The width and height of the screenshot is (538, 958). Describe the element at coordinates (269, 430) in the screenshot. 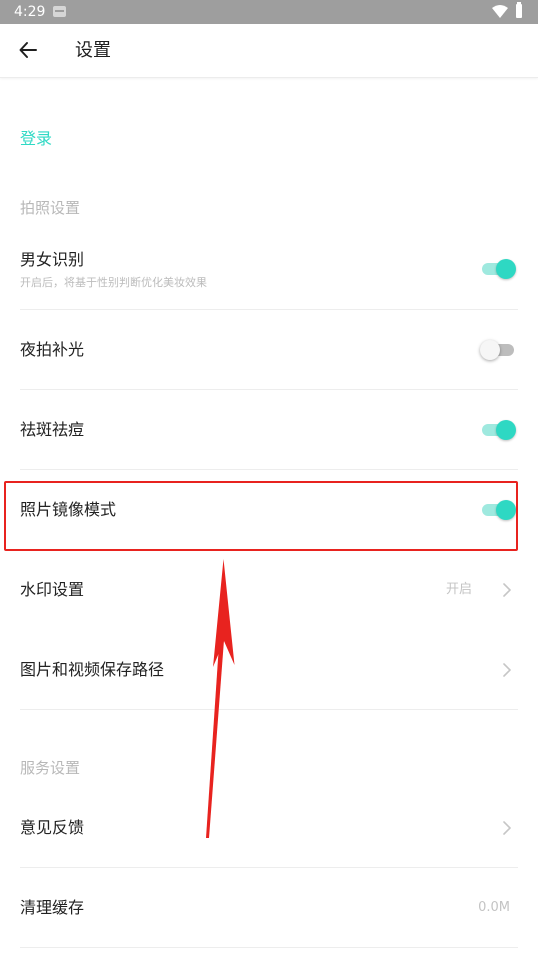

I see `row-blemish-removal: 祛斑祛痘` at that location.